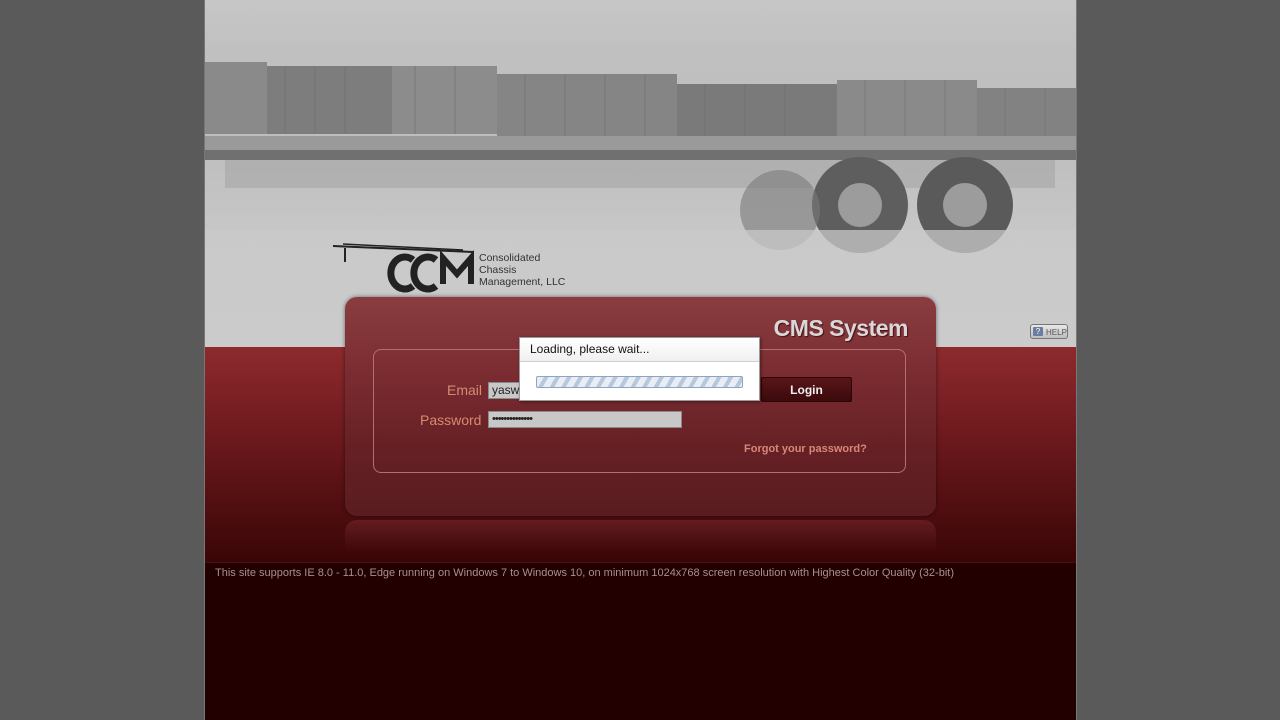 The image size is (1280, 720). What do you see at coordinates (465, 390) in the screenshot?
I see `email-label: Email` at bounding box center [465, 390].